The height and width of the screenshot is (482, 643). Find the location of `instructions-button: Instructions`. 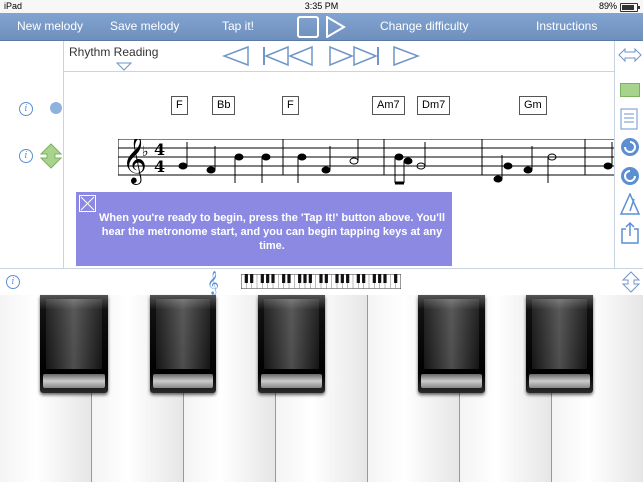

instructions-button: Instructions is located at coordinates (566, 26).